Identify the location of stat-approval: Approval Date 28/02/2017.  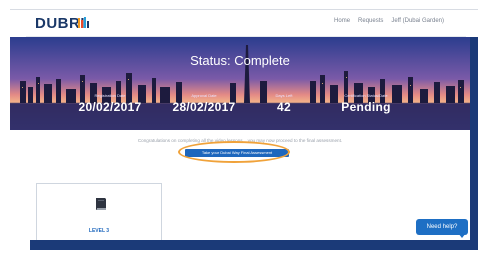
(204, 103).